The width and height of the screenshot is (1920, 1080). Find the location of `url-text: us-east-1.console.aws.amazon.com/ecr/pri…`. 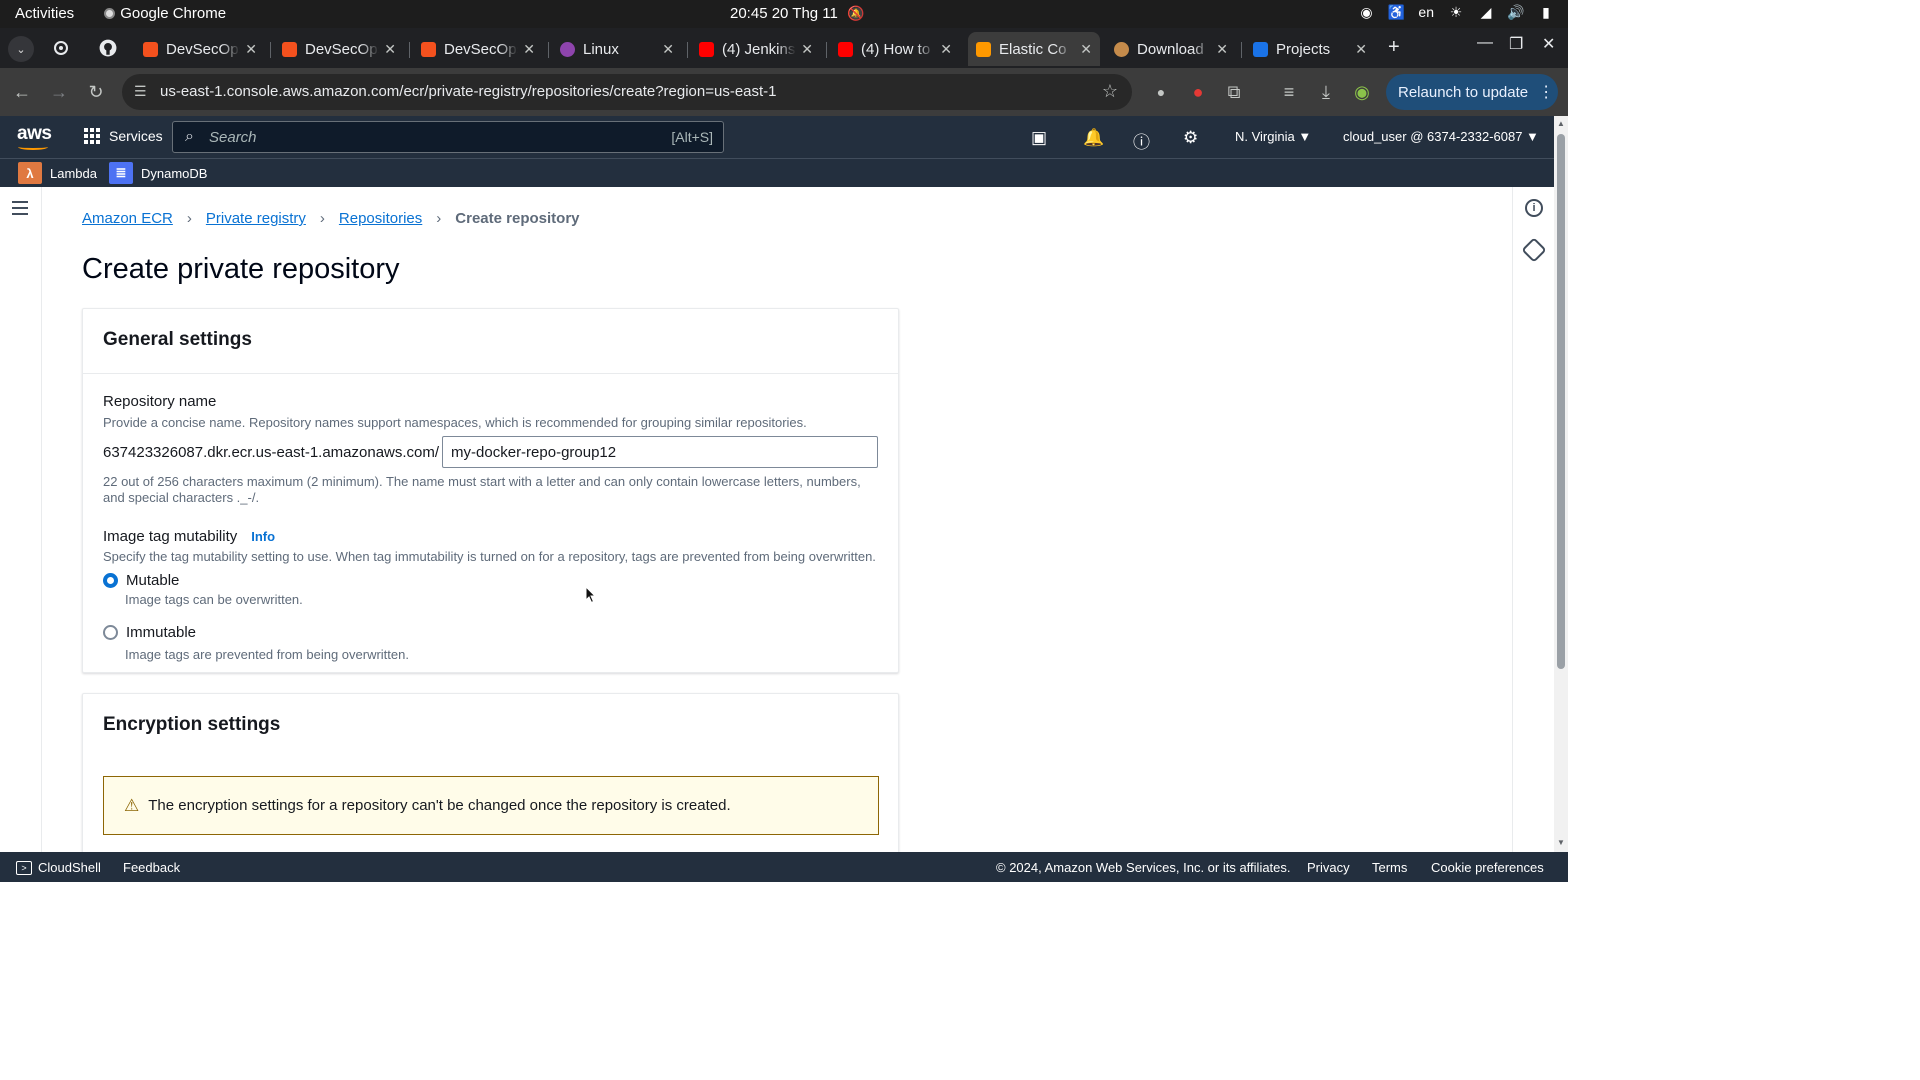

url-text: us-east-1.console.aws.amazon.com/ecr/pri… is located at coordinates (468, 91).